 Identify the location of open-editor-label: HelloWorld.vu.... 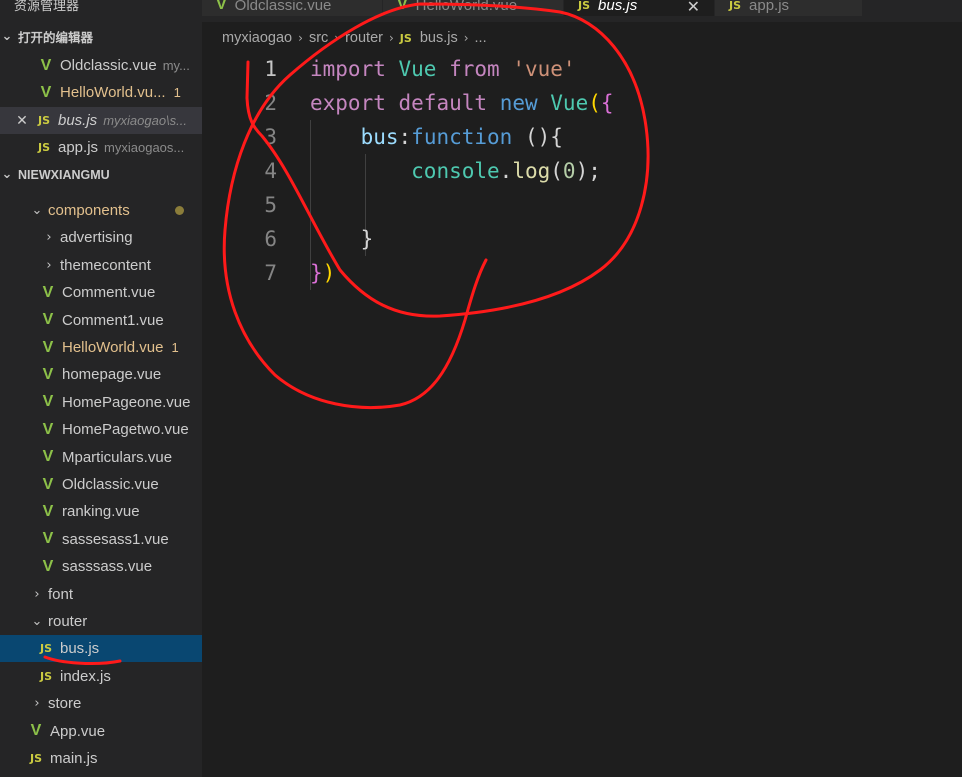
(113, 92).